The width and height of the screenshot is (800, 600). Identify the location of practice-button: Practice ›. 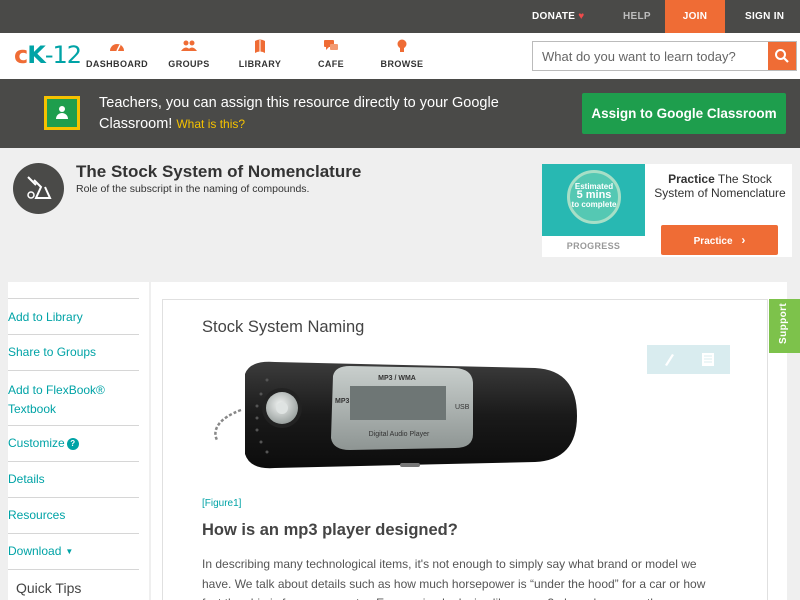
(719, 240).